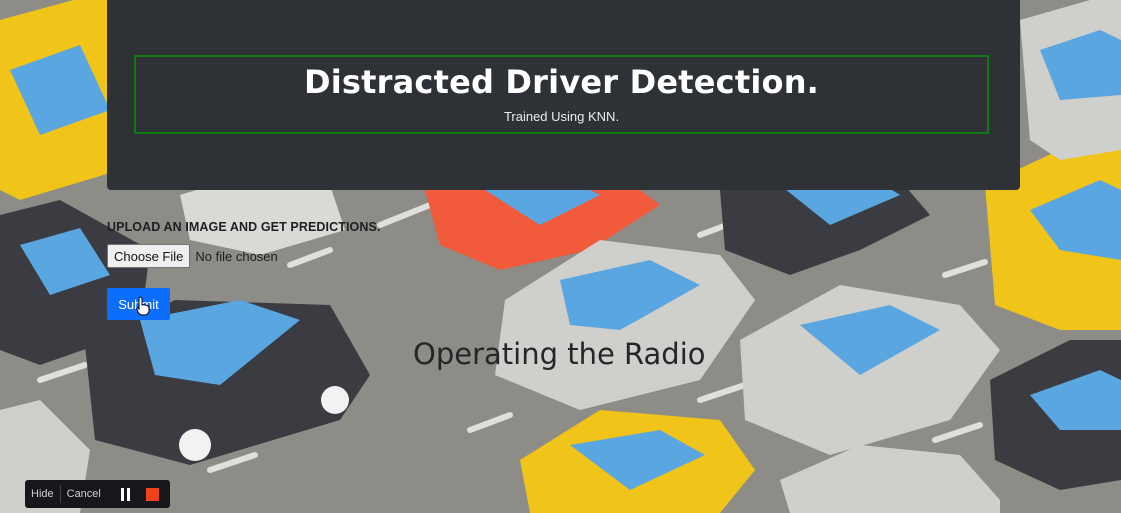 This screenshot has width=1121, height=513. I want to click on page-subtitle: Trained Using KNN., so click(561, 116).